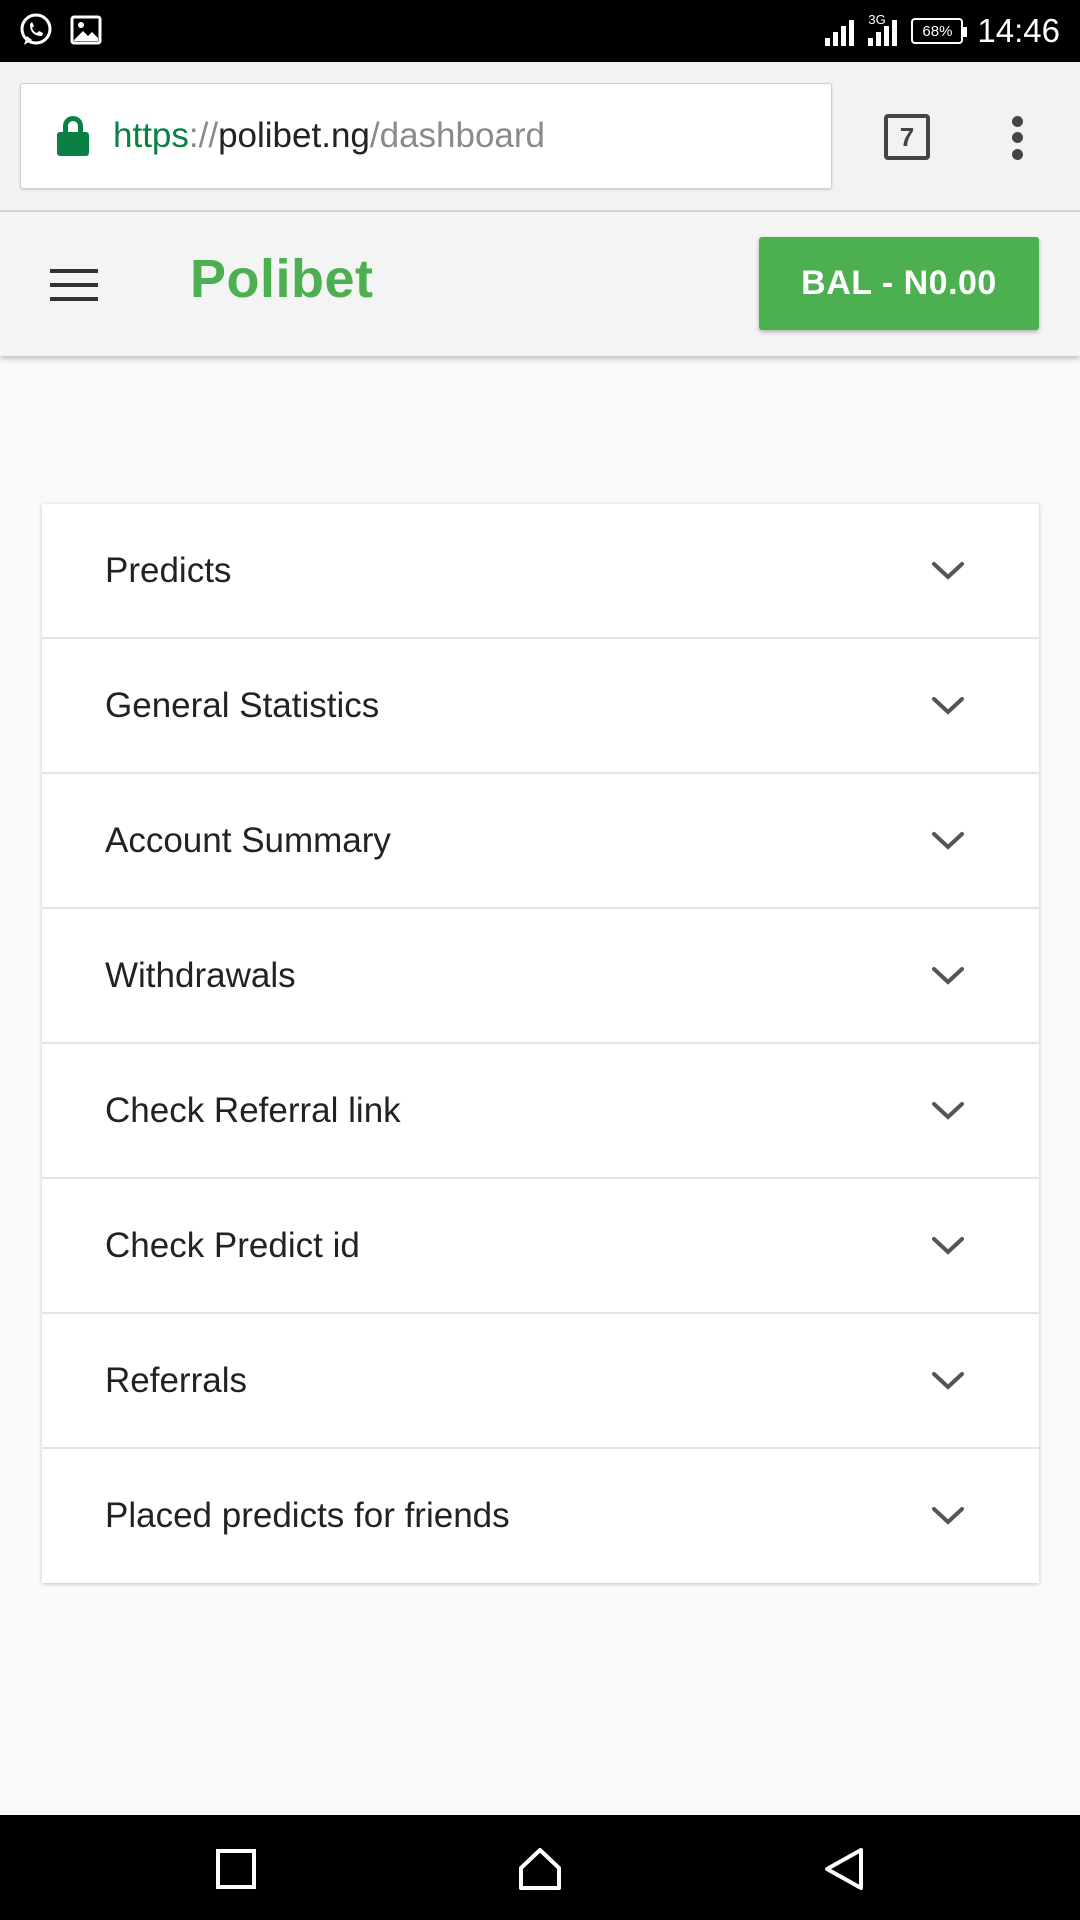 This screenshot has width=1080, height=1920. What do you see at coordinates (253, 1110) in the screenshot?
I see `accordion-label: Check Referral link` at bounding box center [253, 1110].